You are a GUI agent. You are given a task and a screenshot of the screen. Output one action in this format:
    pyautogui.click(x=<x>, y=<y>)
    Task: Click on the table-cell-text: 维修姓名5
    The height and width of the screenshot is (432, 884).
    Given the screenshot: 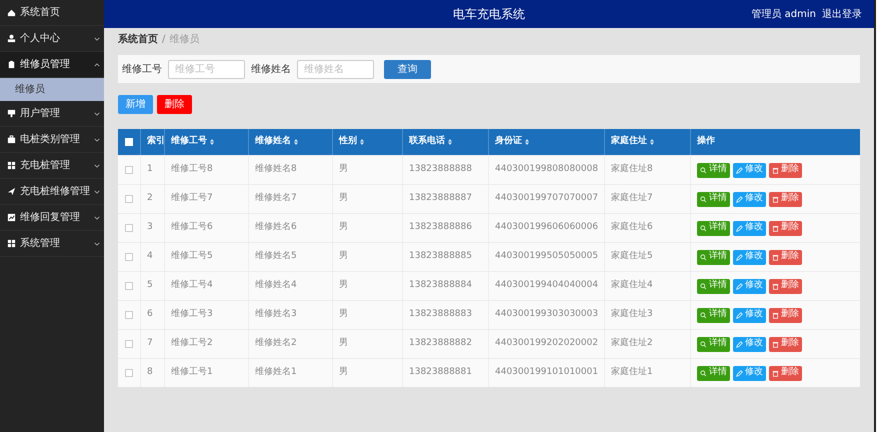 What is the action you would take?
    pyautogui.click(x=276, y=257)
    